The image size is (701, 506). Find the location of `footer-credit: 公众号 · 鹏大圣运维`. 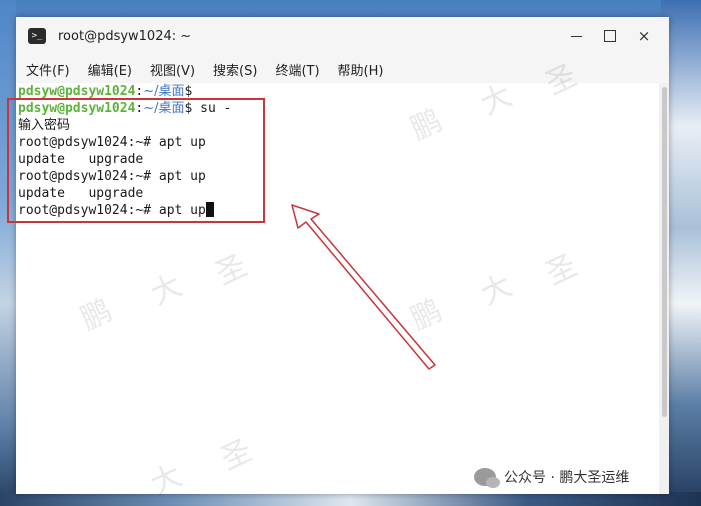

footer-credit: 公众号 · 鹏大圣运维 is located at coordinates (552, 477).